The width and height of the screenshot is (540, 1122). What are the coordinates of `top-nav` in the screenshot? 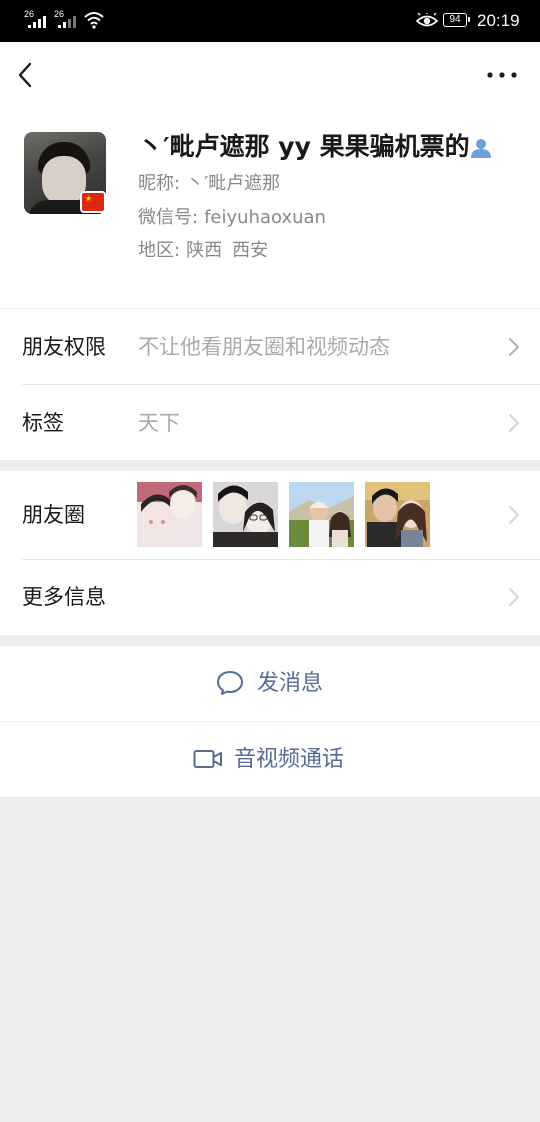 It's located at (270, 75).